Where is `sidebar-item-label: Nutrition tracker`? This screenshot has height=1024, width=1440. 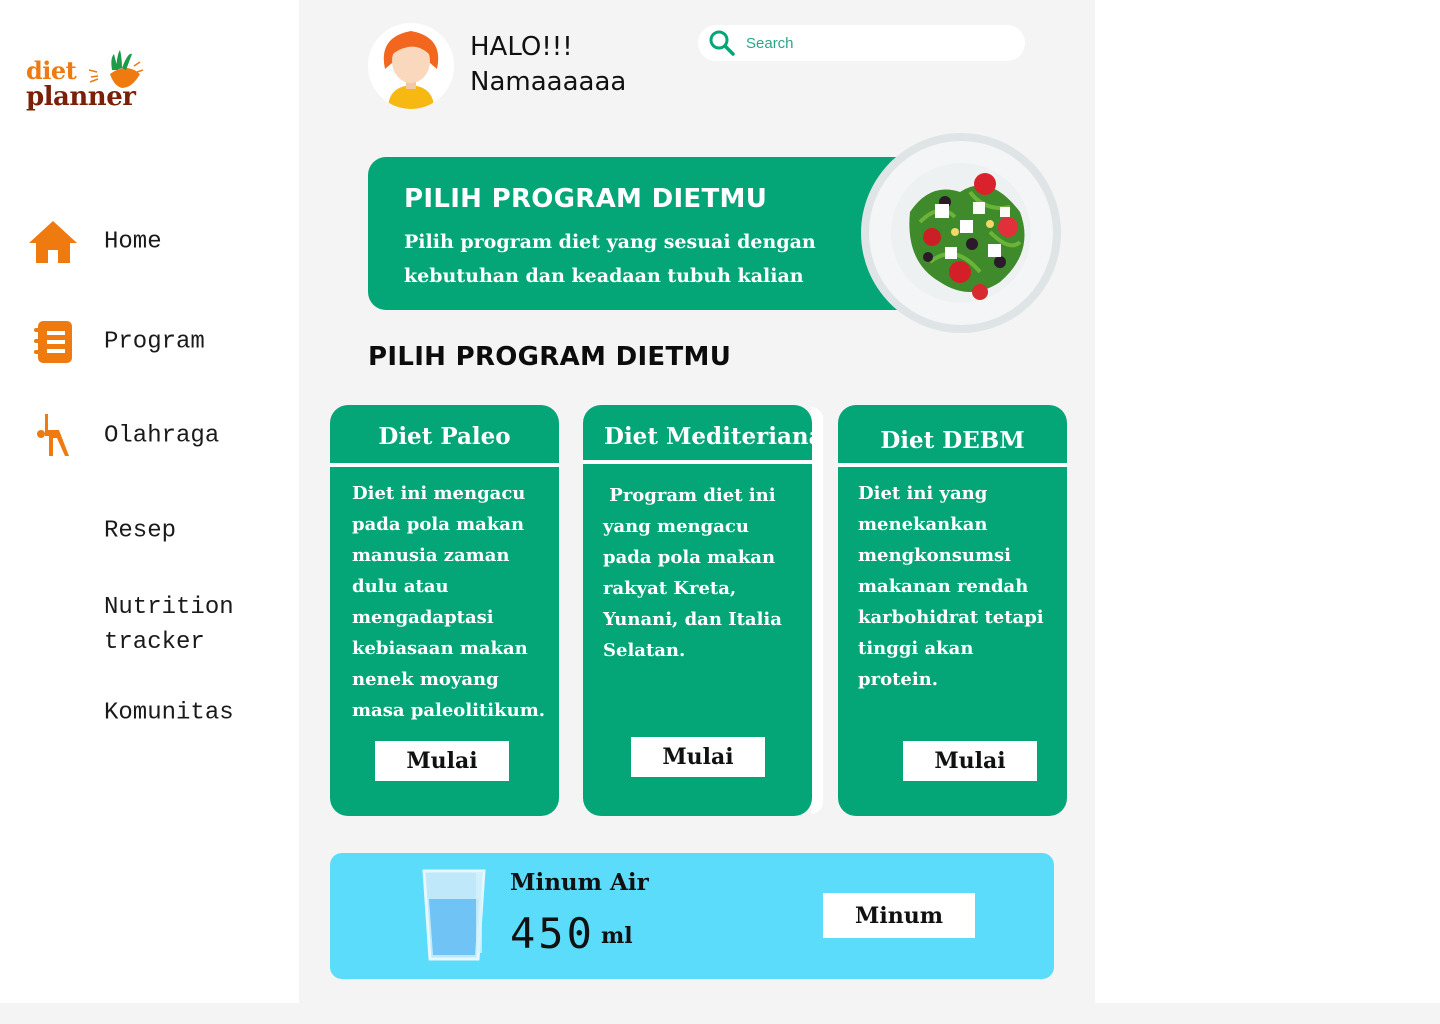 sidebar-item-label: Nutrition tracker is located at coordinates (169, 625).